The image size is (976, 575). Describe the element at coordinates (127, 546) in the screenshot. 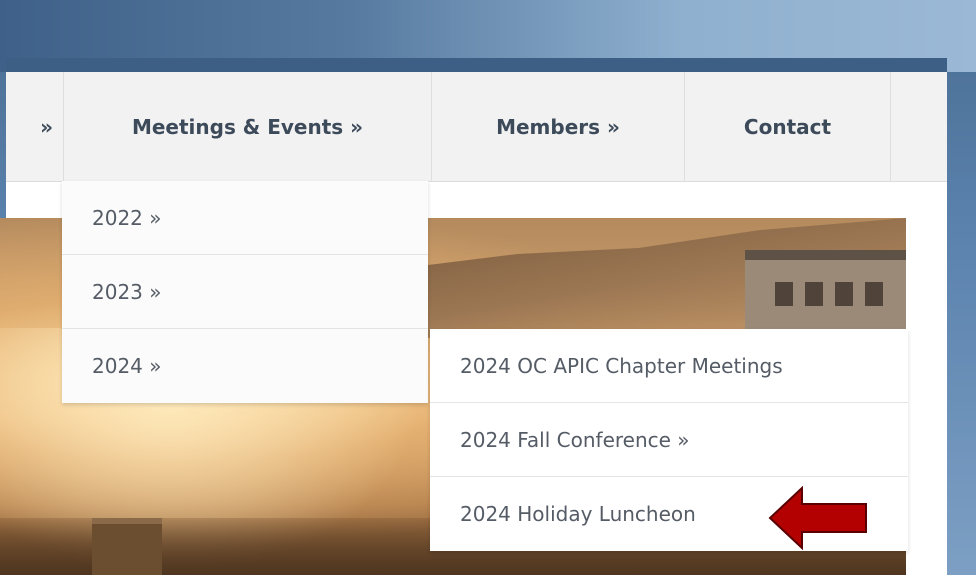

I see `lifeguard-tower` at that location.